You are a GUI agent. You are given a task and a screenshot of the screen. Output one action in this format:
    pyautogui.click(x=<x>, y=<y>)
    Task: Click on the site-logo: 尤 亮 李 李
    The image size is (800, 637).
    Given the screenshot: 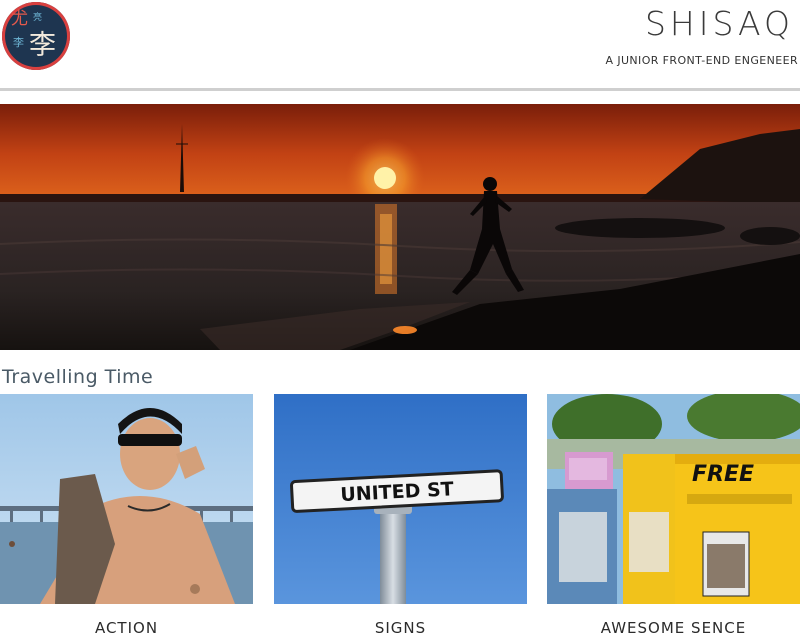 What is the action you would take?
    pyautogui.click(x=36, y=36)
    